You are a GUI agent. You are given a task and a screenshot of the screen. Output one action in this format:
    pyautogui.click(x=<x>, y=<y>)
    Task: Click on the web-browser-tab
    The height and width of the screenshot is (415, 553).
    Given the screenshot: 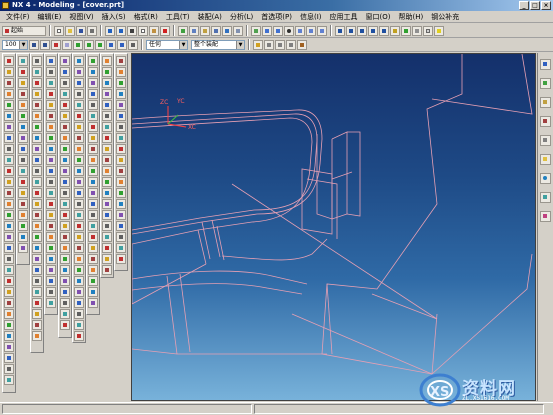 What is the action you would take?
    pyautogui.click(x=545, y=178)
    